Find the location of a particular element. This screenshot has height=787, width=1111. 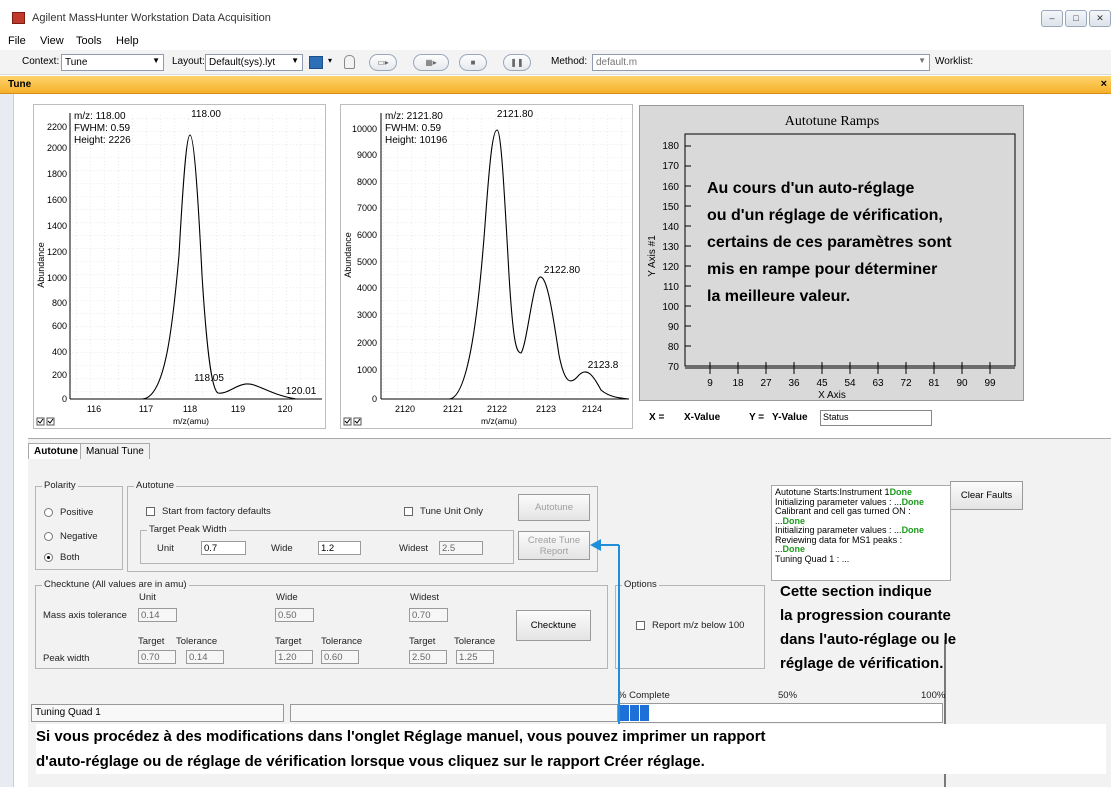

tab-manual-tune: Manual Tune is located at coordinates (115, 451).